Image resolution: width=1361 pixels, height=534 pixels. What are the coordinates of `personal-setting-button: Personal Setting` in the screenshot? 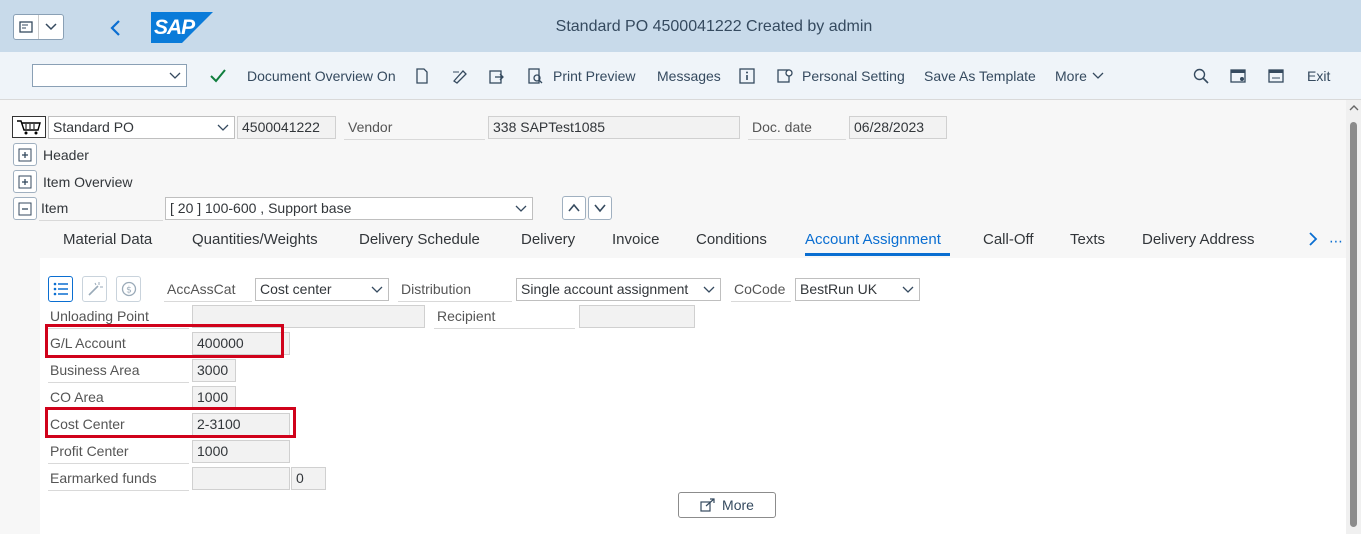 It's located at (853, 76).